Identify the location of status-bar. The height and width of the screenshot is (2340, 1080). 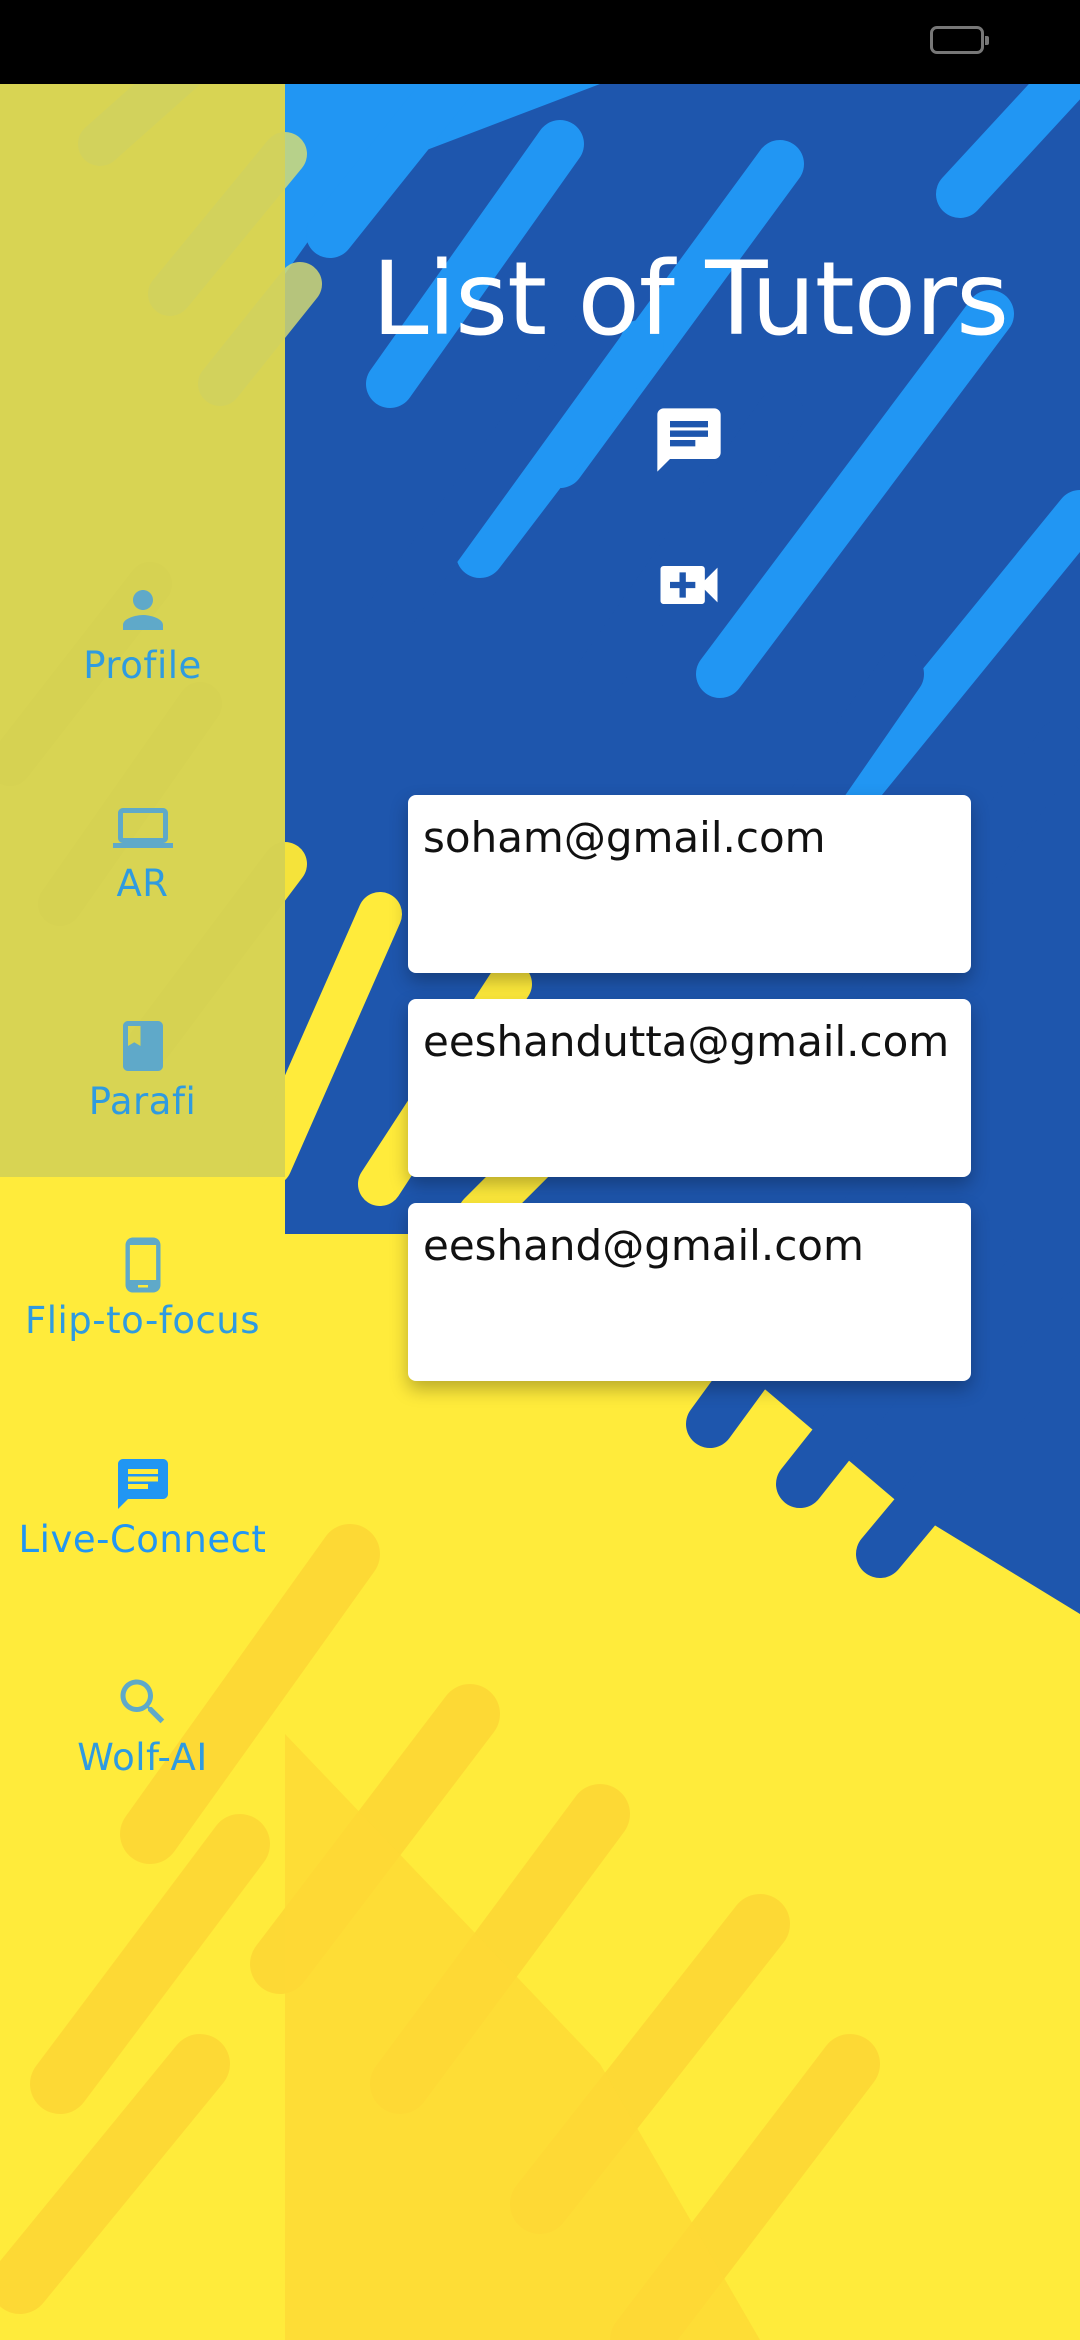
(540, 42).